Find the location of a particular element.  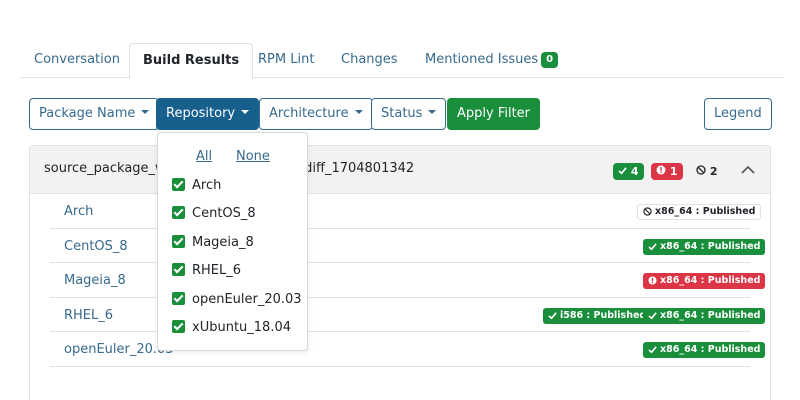

repo-option-openeuler: openEuler_20.03 is located at coordinates (237, 300).